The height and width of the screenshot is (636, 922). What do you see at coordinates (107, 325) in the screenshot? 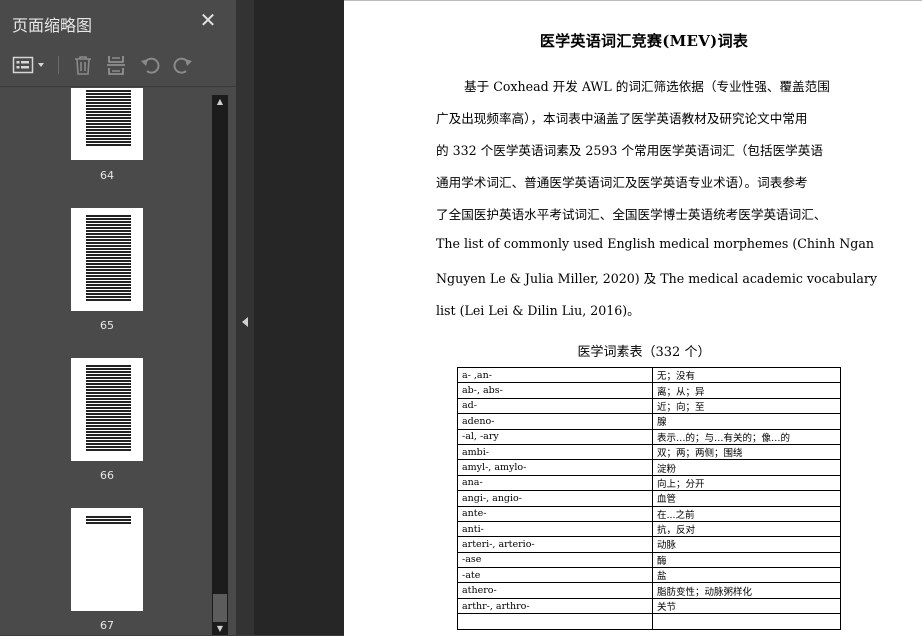
I see `thumbnail-page-number: 65` at bounding box center [107, 325].